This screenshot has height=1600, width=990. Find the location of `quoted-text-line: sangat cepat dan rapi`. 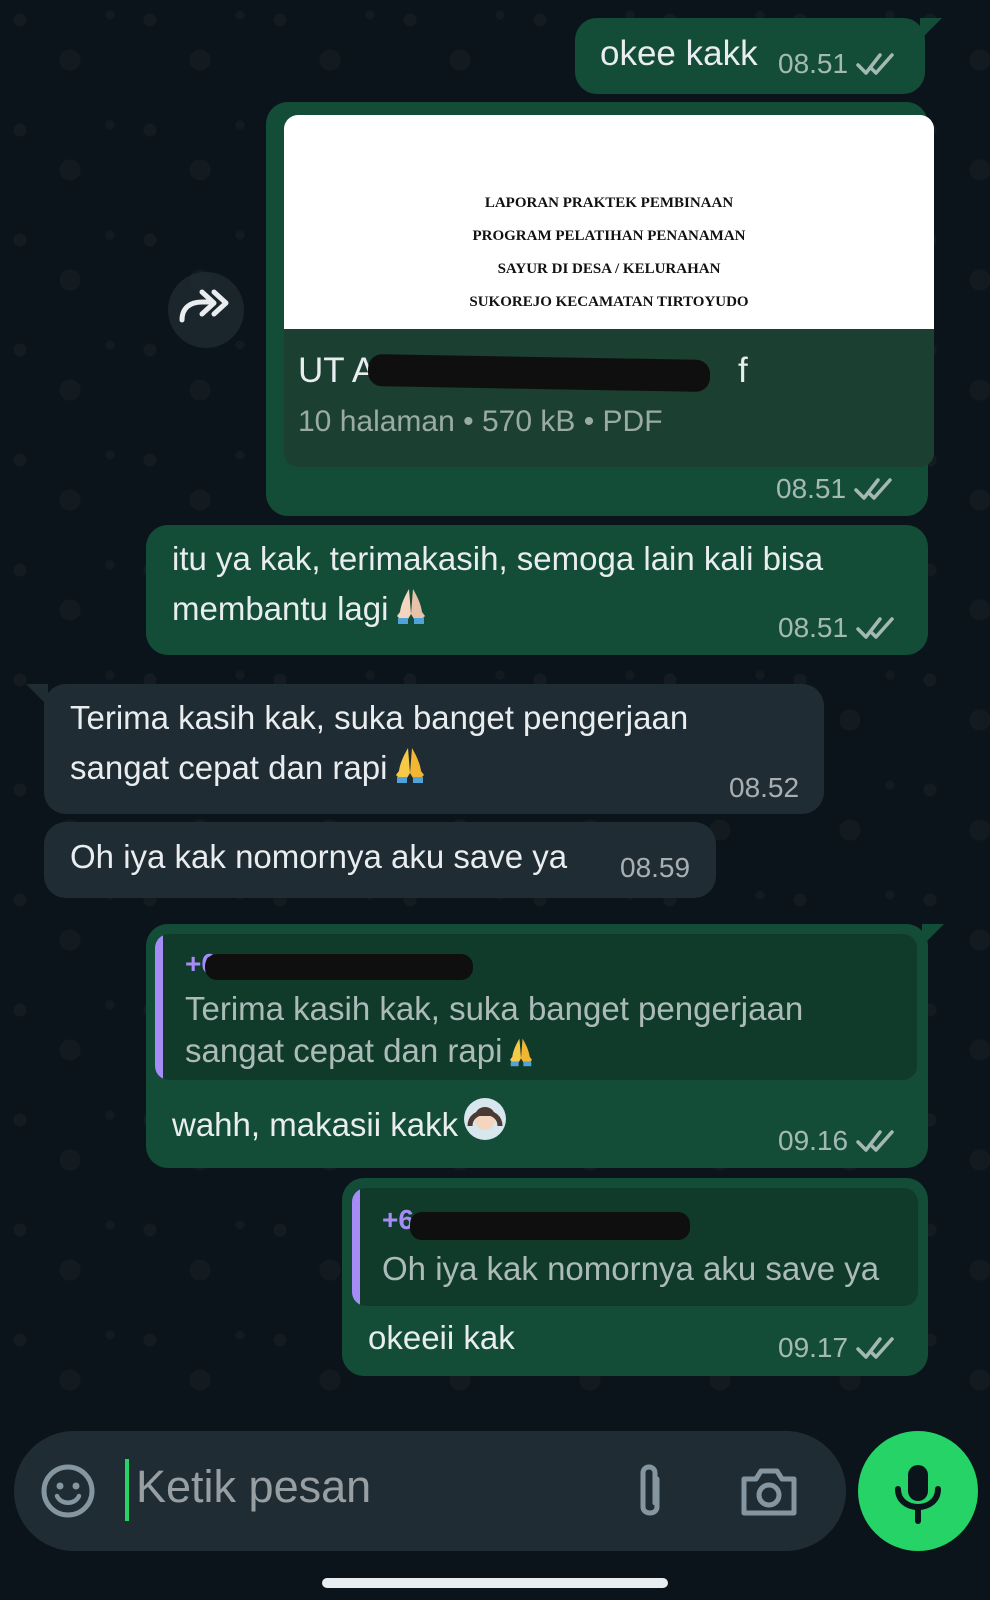

quoted-text-line: sangat cepat dan rapi is located at coordinates (360, 1051).